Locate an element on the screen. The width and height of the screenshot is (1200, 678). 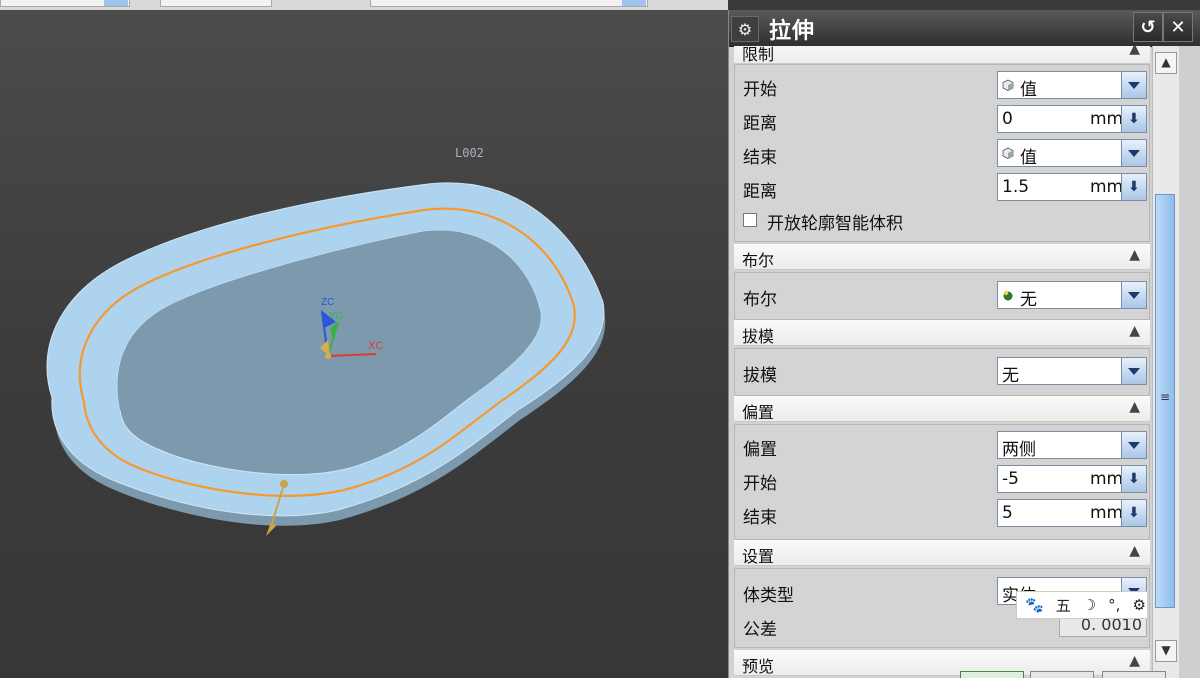
end-label: 结束 is located at coordinates (760, 158).